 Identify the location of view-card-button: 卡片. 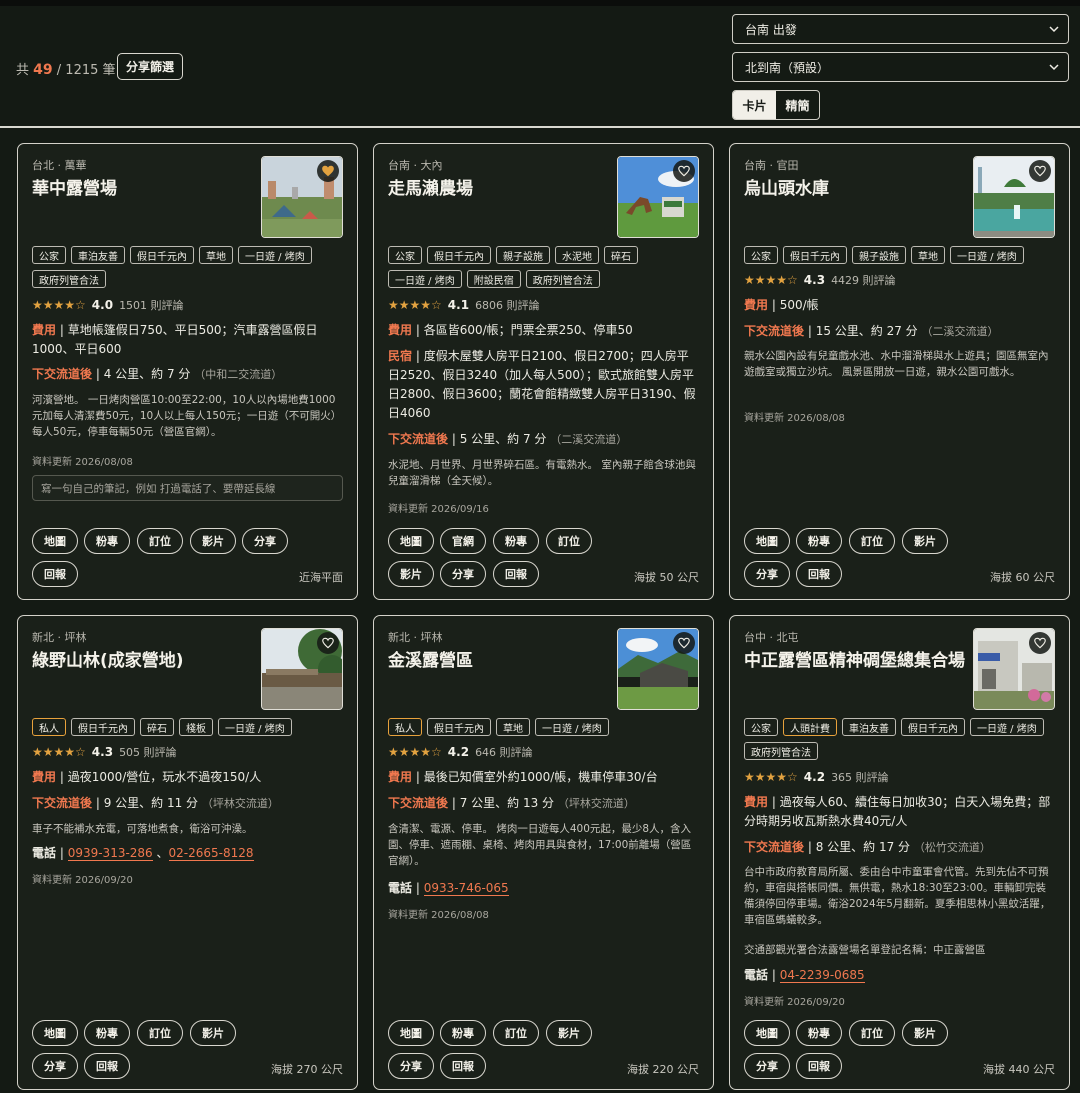
(754, 105).